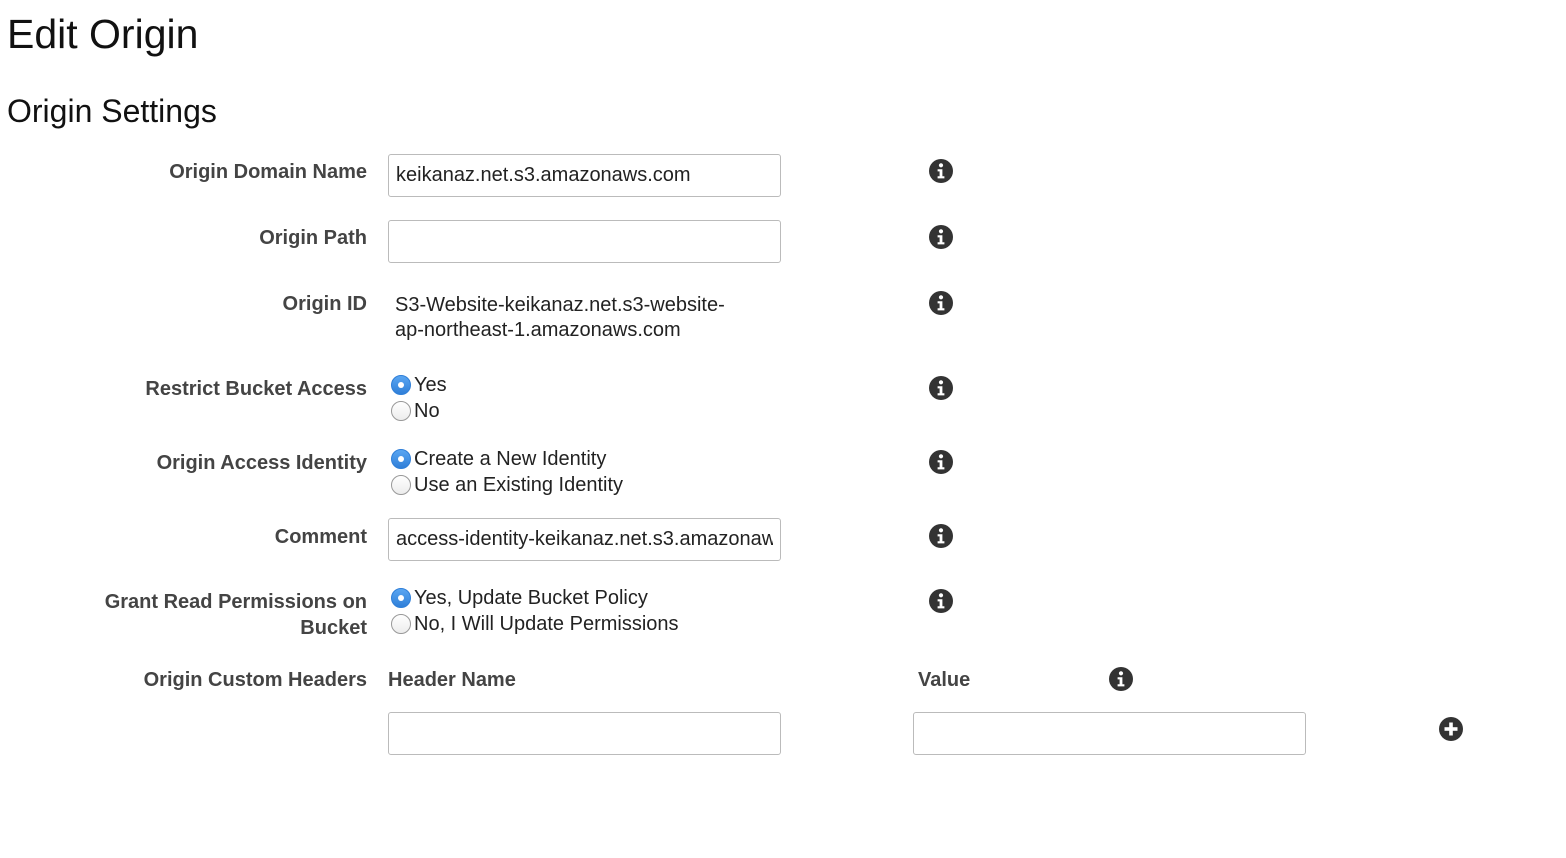 Image resolution: width=1566 pixels, height=858 pixels. I want to click on restrict-bucket-access-radio-group: Yes No, so click(419, 398).